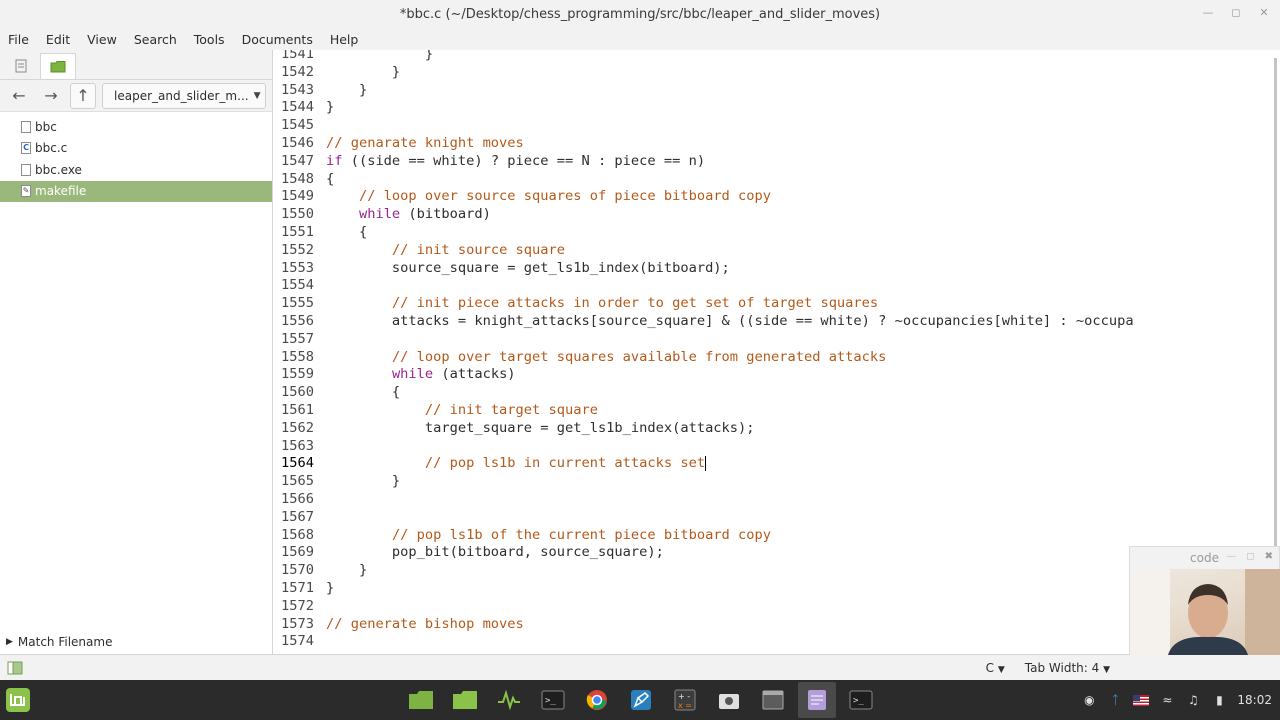 This screenshot has width=1280, height=720. What do you see at coordinates (597, 700) in the screenshot?
I see `taskbar-chrome` at bounding box center [597, 700].